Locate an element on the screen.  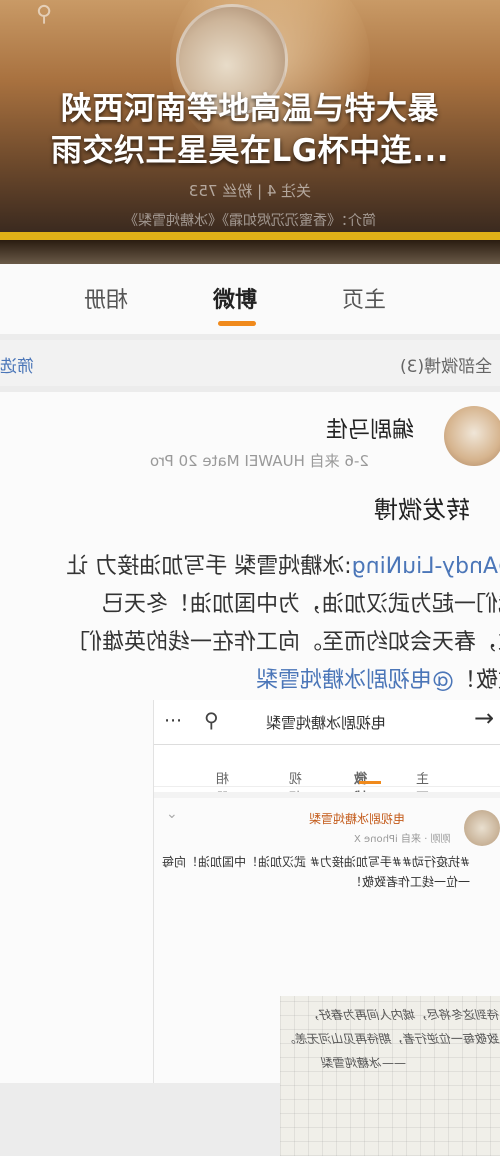
content-line-4: 致敬！@电视剧冰糖炖雪梨 is located at coordinates (250, 681).